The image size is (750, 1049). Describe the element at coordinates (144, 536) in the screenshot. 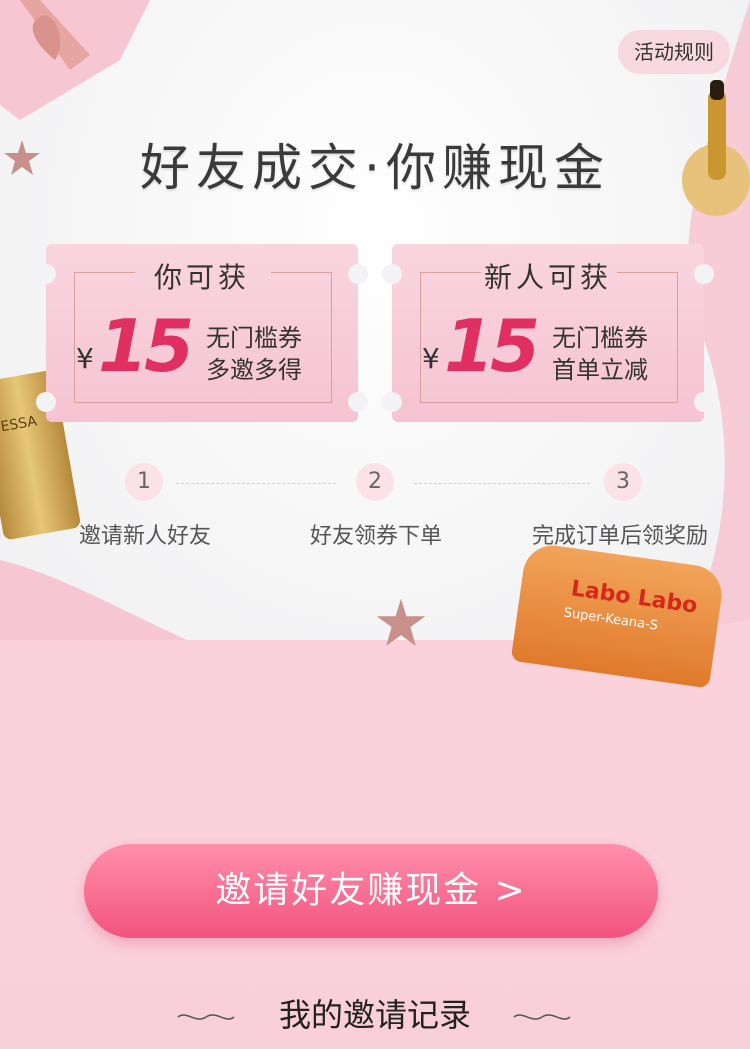

I see `step-label: 邀请新人好友` at that location.